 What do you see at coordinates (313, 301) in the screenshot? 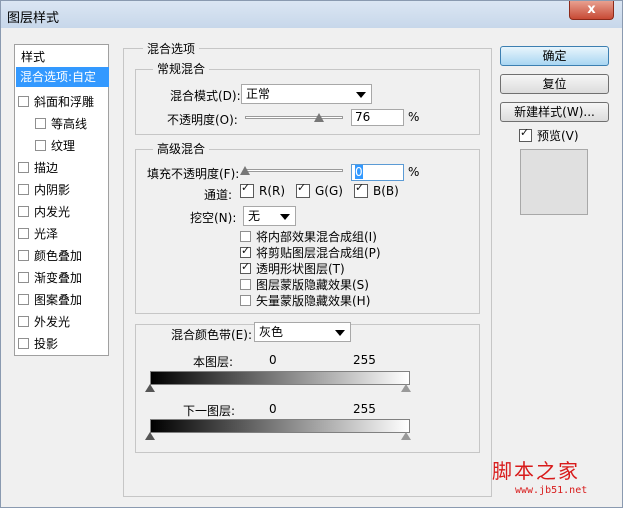
I see `option-label: 矢量蒙版隐藏效果(H)` at bounding box center [313, 301].